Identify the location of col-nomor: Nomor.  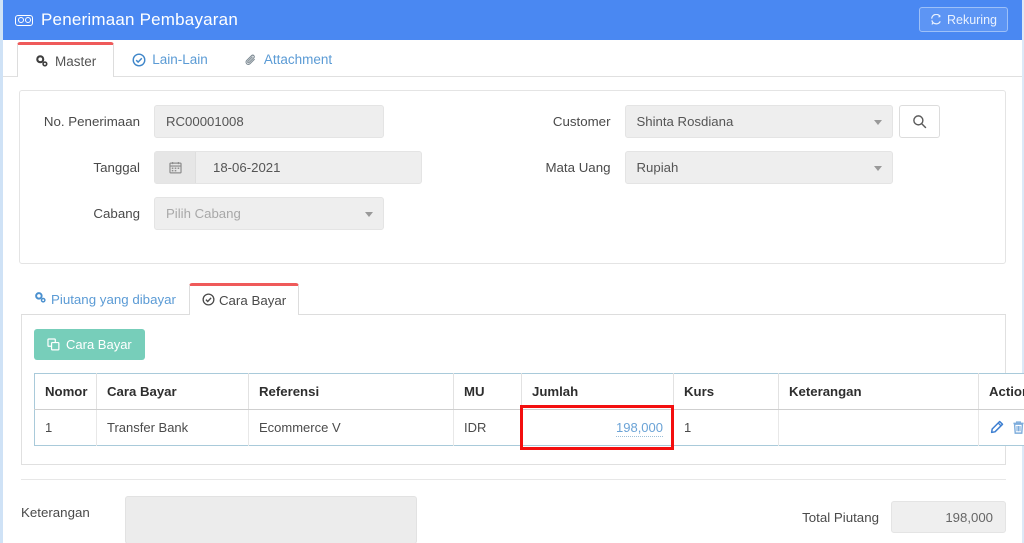
(65, 391).